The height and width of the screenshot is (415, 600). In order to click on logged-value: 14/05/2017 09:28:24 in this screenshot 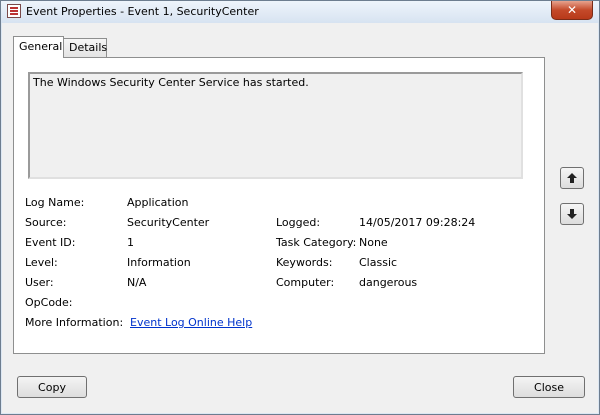, I will do `click(417, 222)`.